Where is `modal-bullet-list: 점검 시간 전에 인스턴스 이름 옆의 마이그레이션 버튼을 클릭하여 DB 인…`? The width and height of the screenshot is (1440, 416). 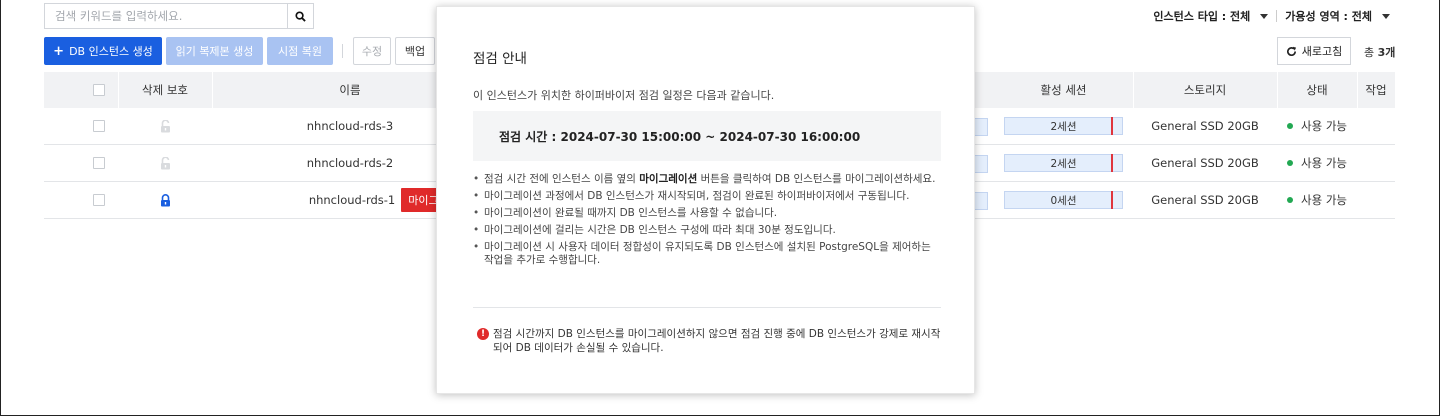 modal-bullet-list: 점검 시간 전에 인스턴스 이름 옆의 마이그레이션 버튼을 클릭하여 DB 인… is located at coordinates (708, 222).